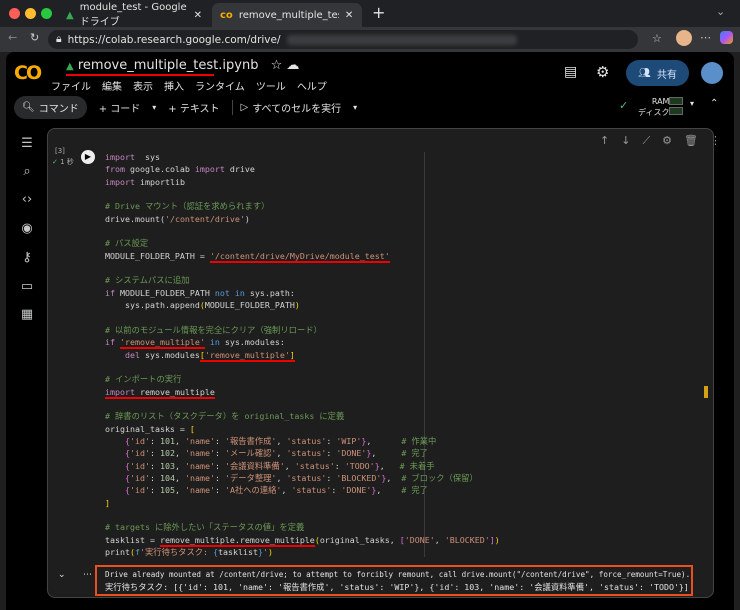 Image resolution: width=740 pixels, height=610 pixels. What do you see at coordinates (50, 107) in the screenshot?
I see `command-palette-button: 🔍︎ コマンド` at bounding box center [50, 107].